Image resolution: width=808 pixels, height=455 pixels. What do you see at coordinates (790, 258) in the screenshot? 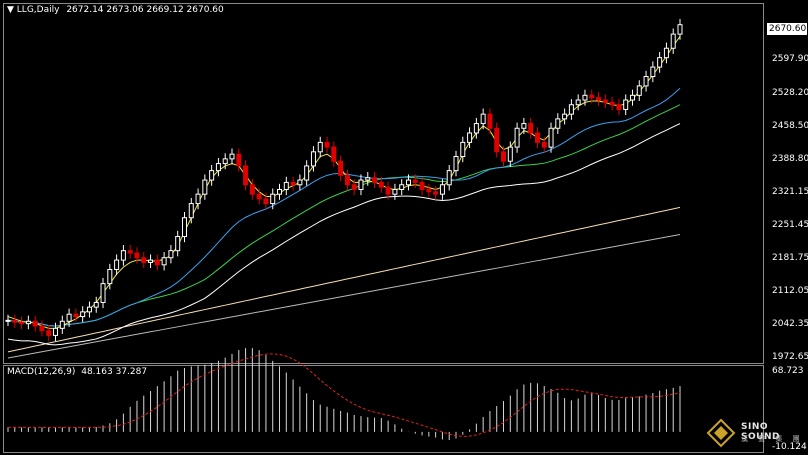
I see `price-tick: 2181.75` at bounding box center [790, 258].